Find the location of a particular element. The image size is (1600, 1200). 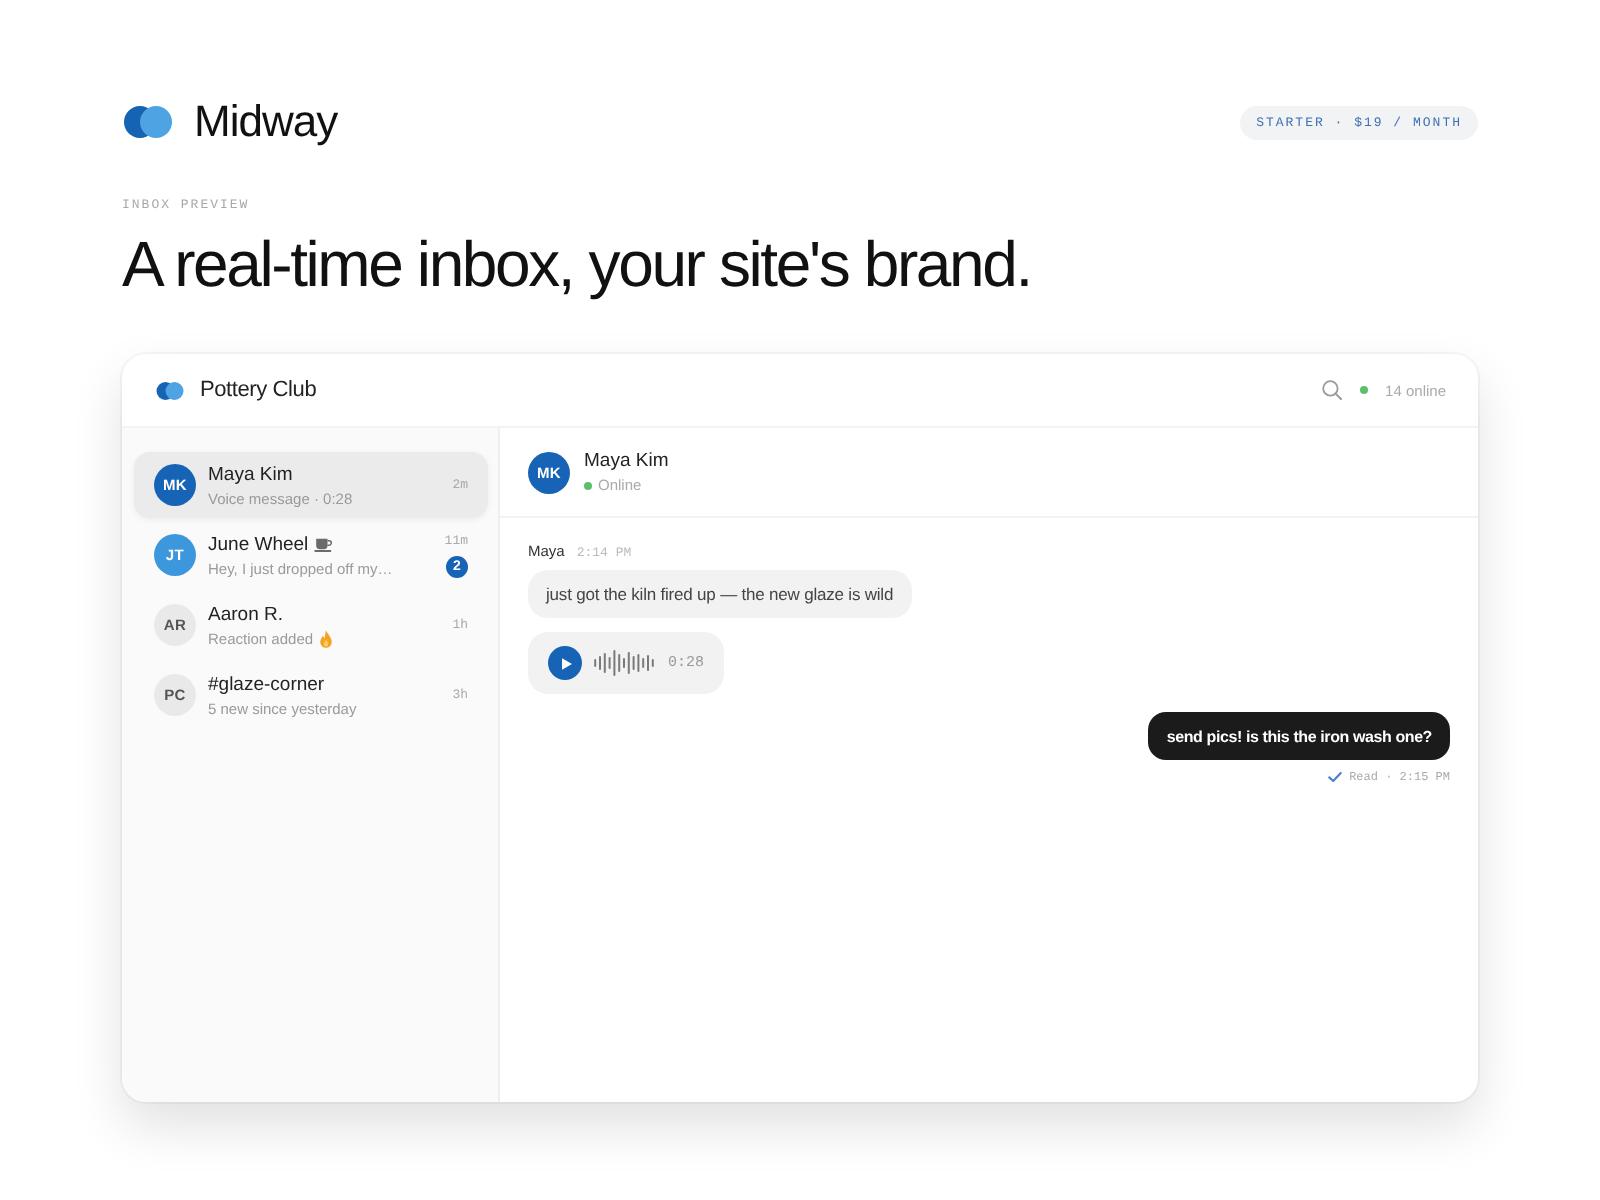

contact-name: Maya Kim is located at coordinates (626, 461).